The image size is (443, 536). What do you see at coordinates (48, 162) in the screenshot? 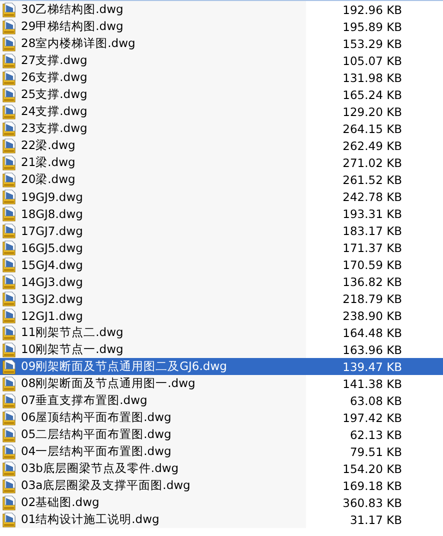
I see `file-name: 21梁.dwg` at bounding box center [48, 162].